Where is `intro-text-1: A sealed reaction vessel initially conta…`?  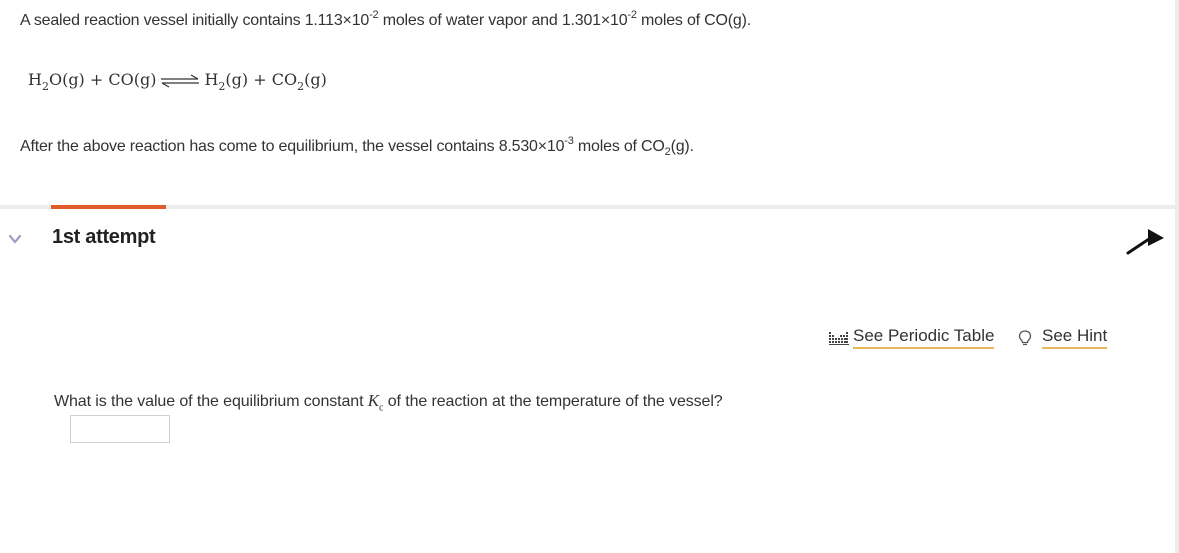 intro-text-1: A sealed reaction vessel initially conta… is located at coordinates (195, 20).